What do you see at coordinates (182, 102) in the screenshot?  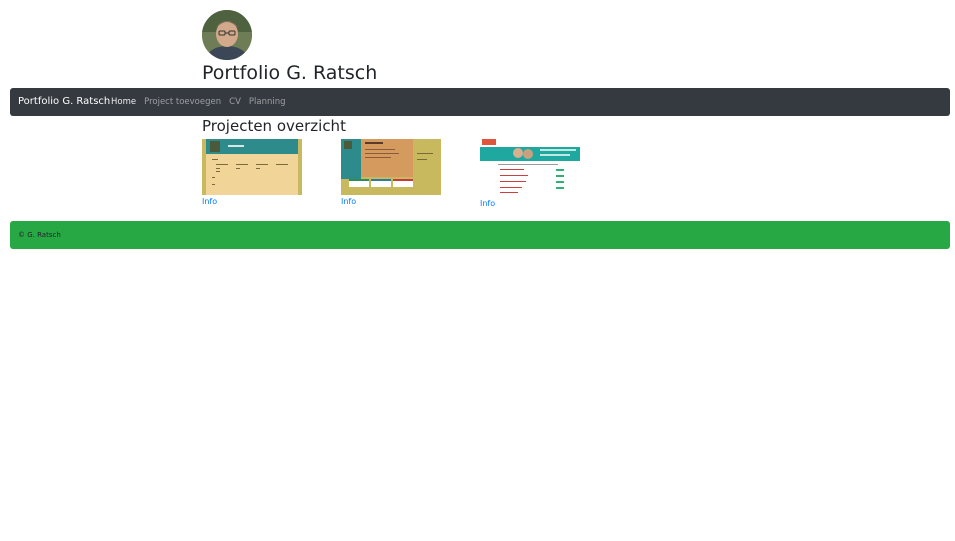 I see `nav-item-project-toevoegen: Project toevoegen` at bounding box center [182, 102].